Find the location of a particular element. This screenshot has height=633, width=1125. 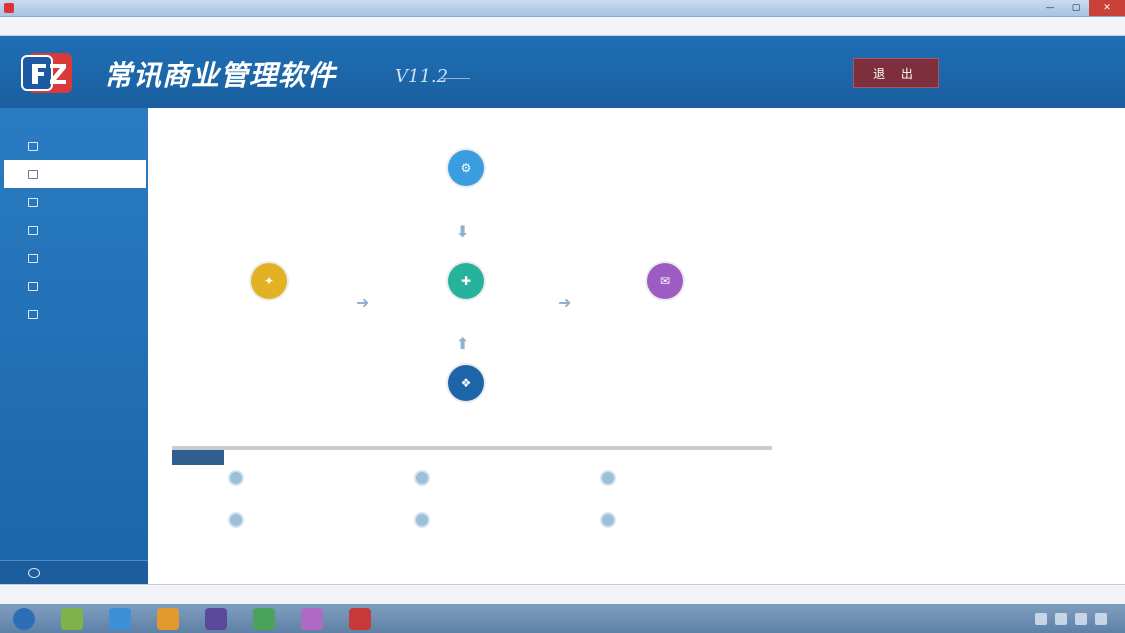

exit-button: 退 出 is located at coordinates (896, 73).